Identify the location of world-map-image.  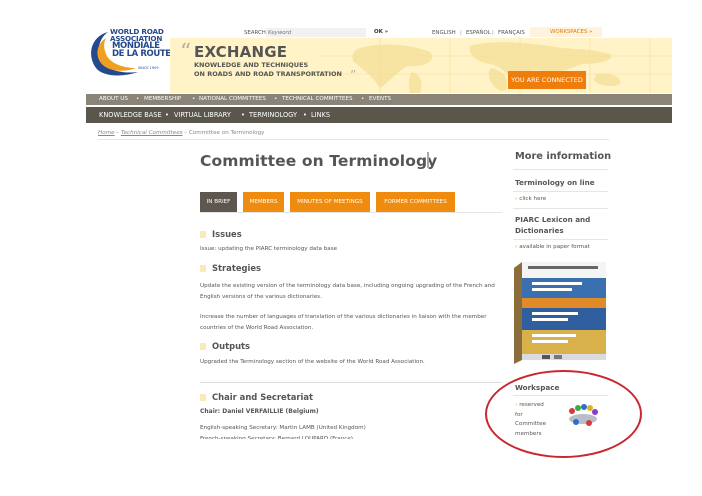
(496, 65).